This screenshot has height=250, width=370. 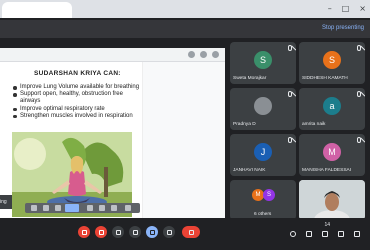 What do you see at coordinates (263, 214) in the screenshot?
I see `others-count: 6 others` at bounding box center [263, 214].